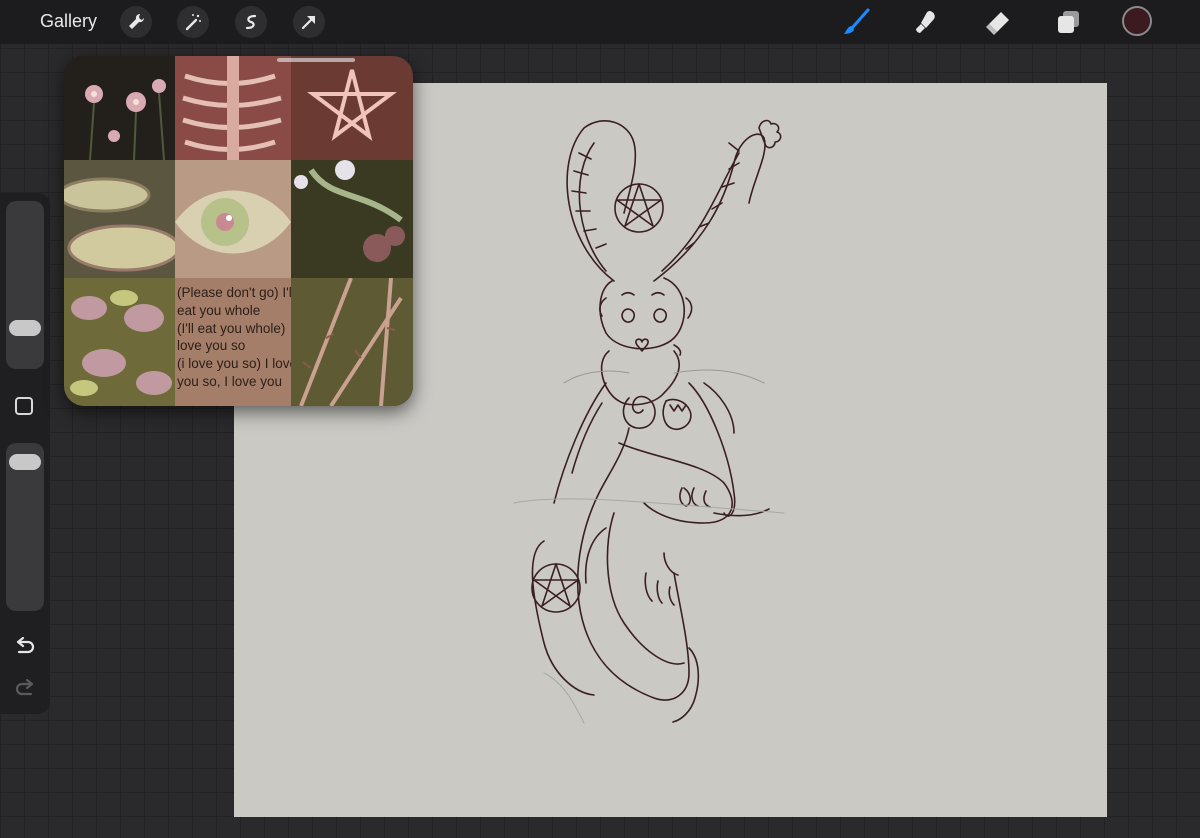  I want to click on undo-button, so click(25, 647).